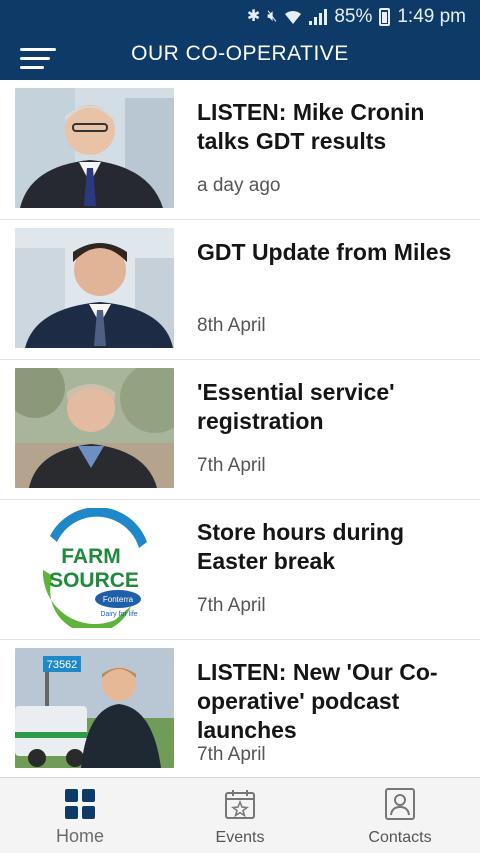 This screenshot has width=480, height=853. I want to click on article-title: Store hours during Easter break, so click(300, 546).